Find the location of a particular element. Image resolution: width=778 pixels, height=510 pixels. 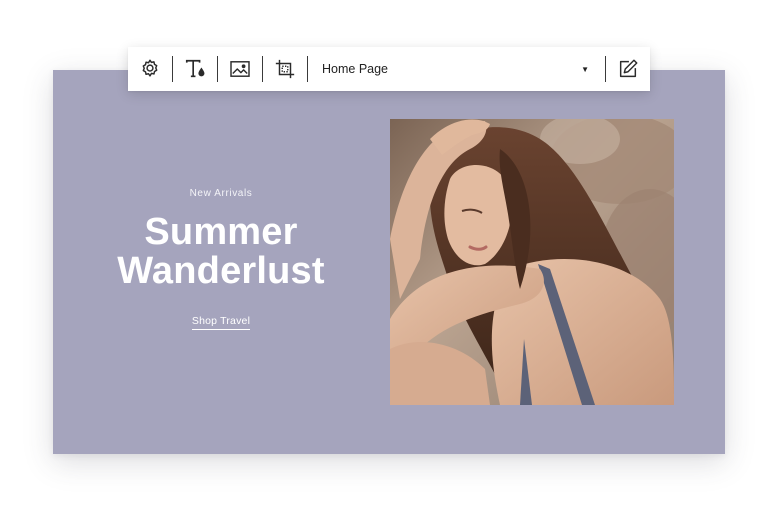

text-color-button is located at coordinates (195, 69).